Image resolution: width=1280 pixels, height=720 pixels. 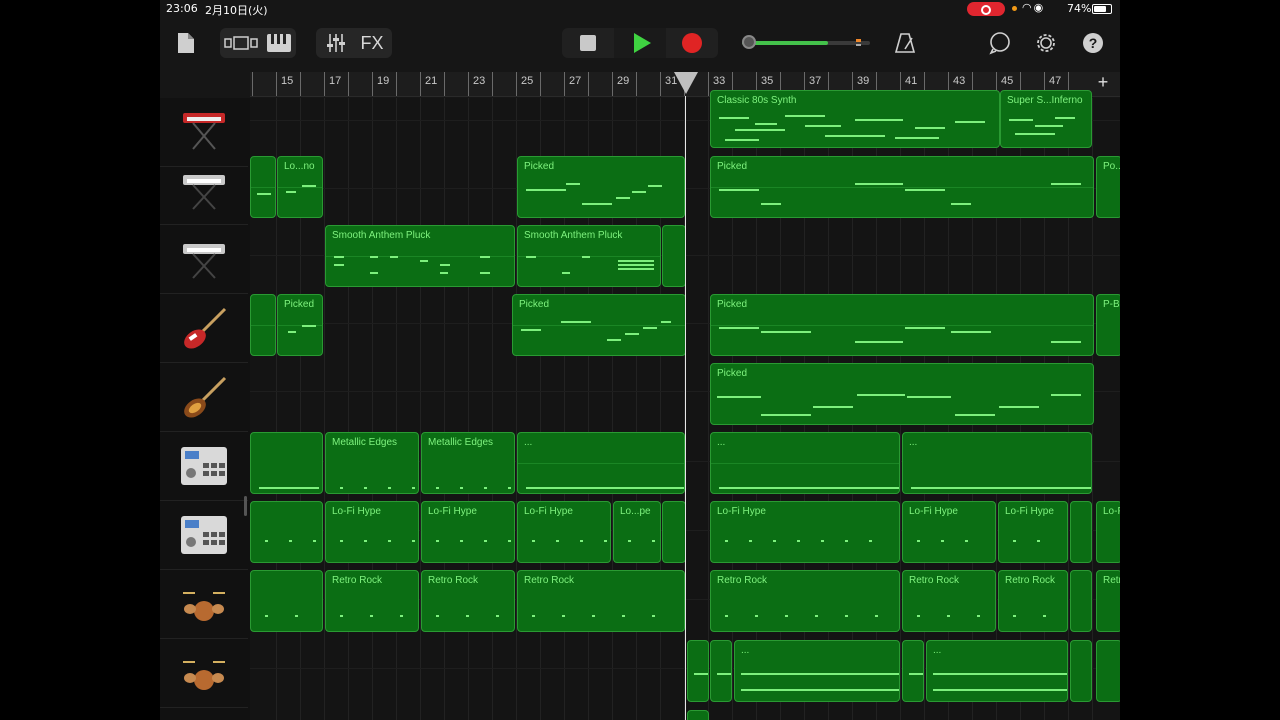 What do you see at coordinates (1046, 43) in the screenshot?
I see `settings-gear-icon` at bounding box center [1046, 43].